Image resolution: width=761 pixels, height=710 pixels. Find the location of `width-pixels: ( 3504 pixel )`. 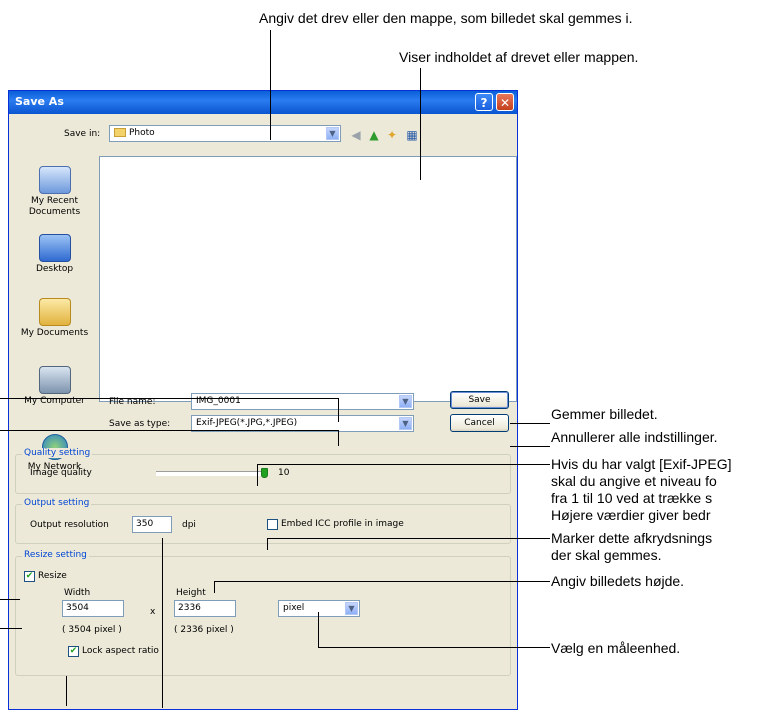

width-pixels: ( 3504 pixel ) is located at coordinates (92, 630).